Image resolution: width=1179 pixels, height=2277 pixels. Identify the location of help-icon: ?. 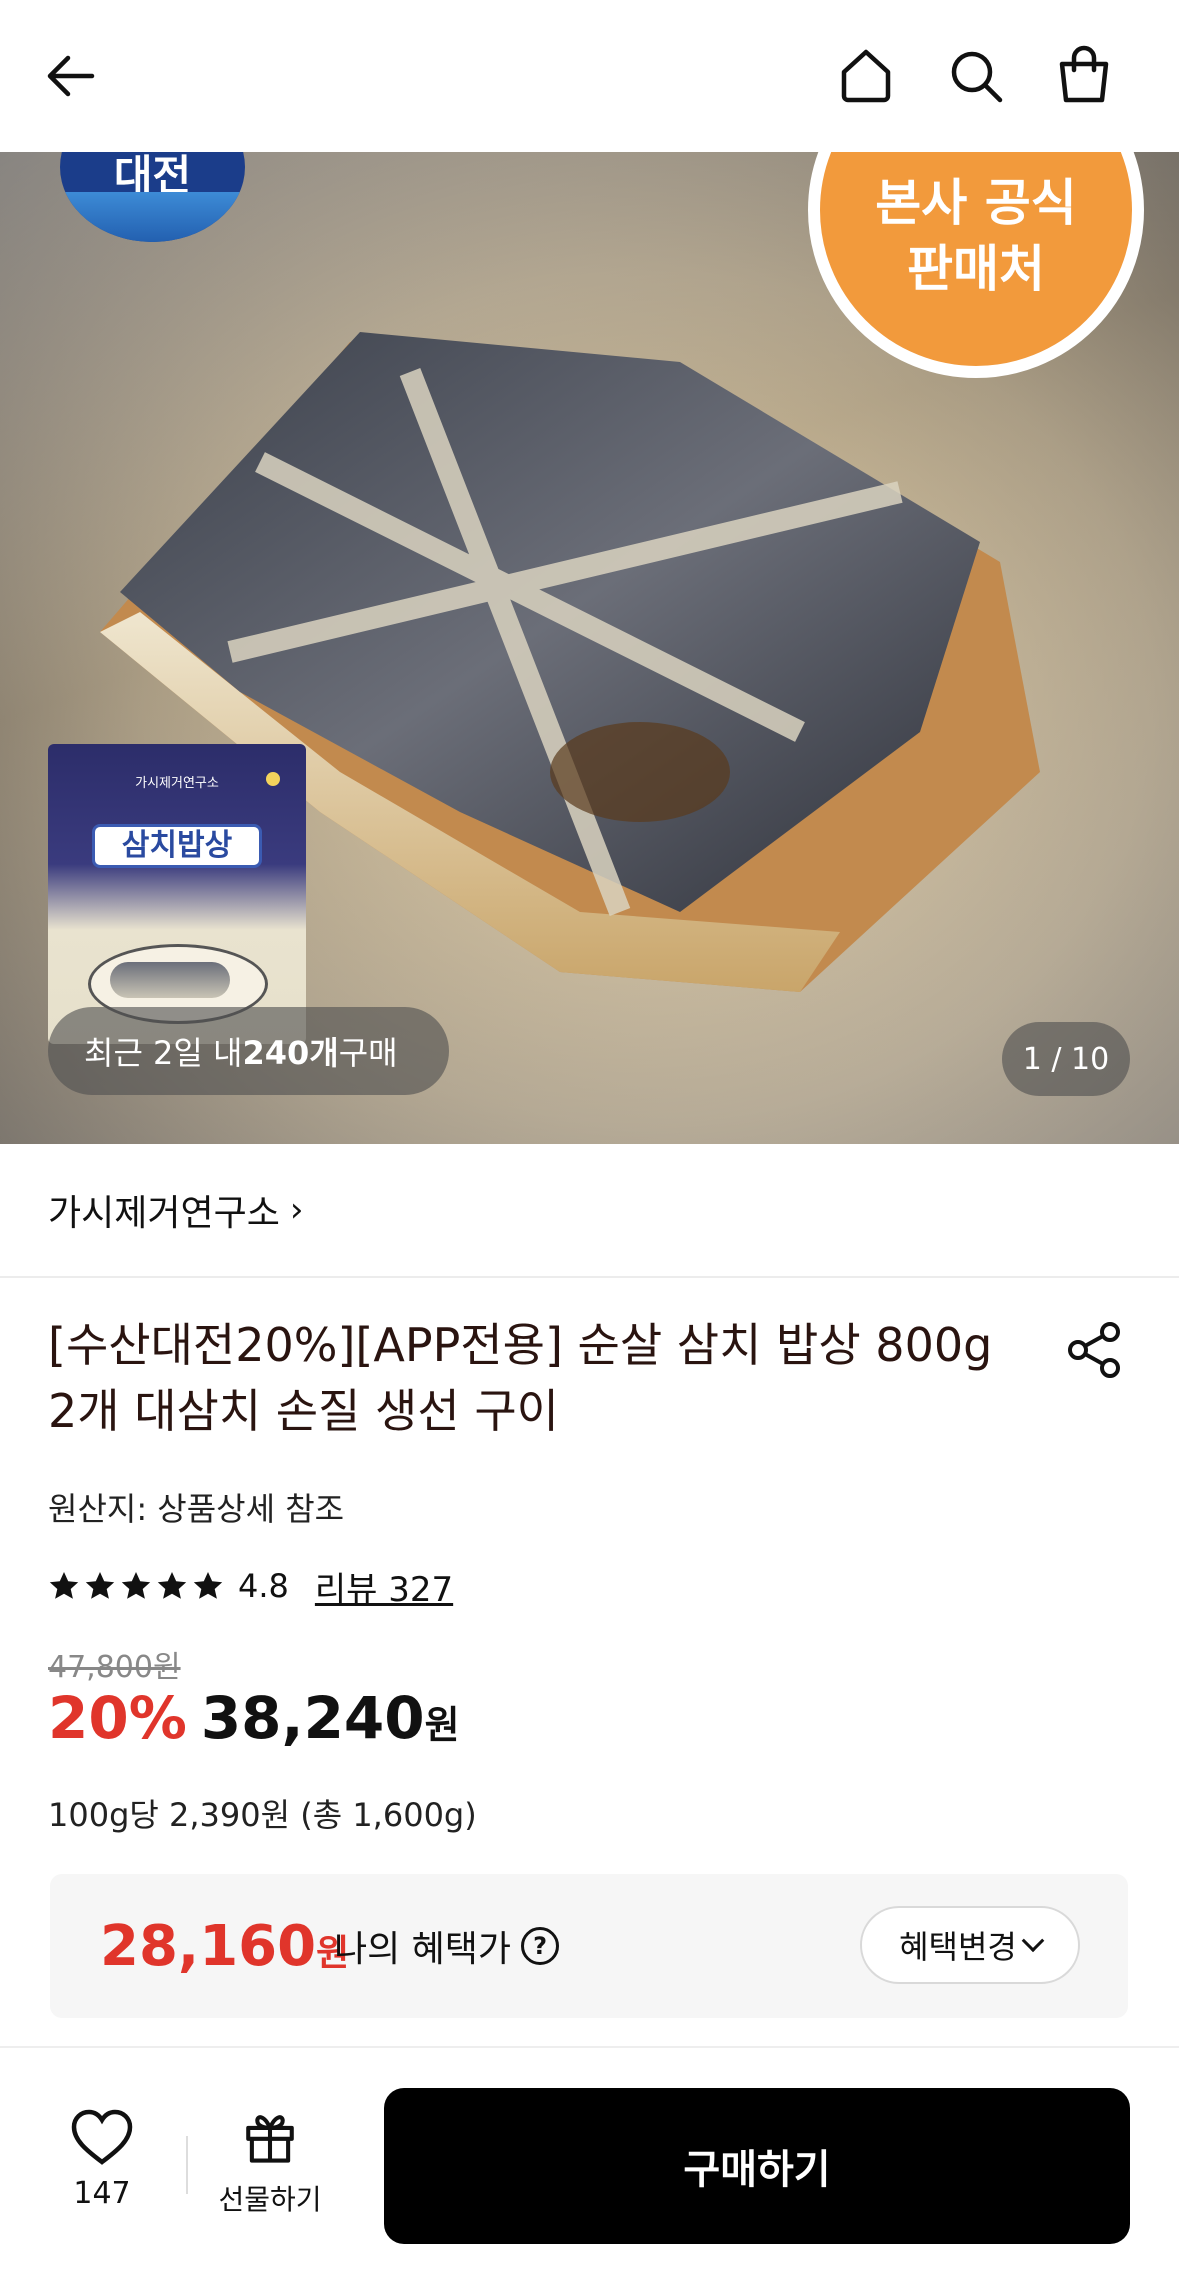
(540, 1946).